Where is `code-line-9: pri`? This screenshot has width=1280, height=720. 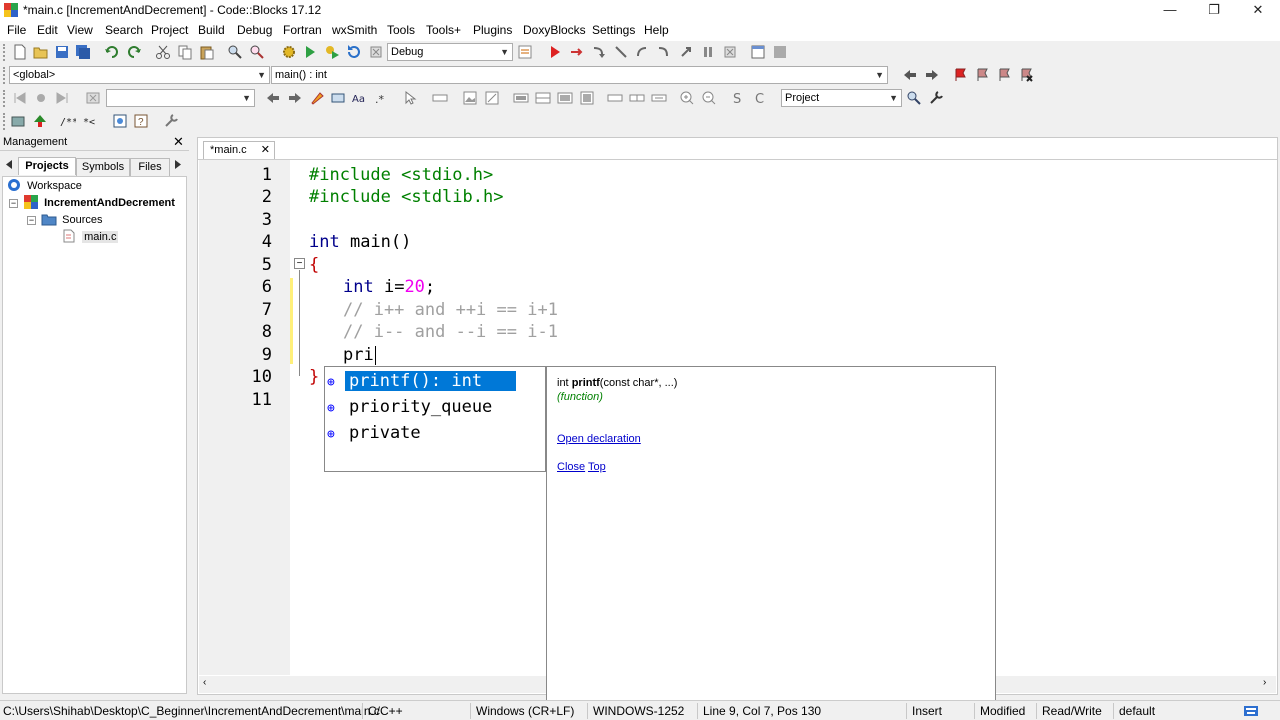
code-line-9: pri is located at coordinates (358, 355).